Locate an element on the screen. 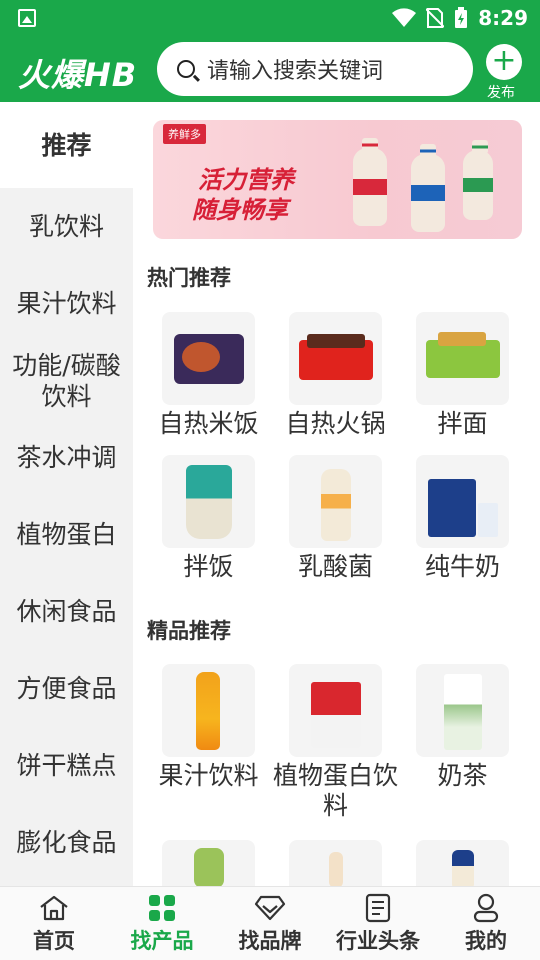 This screenshot has width=540, height=960. banner-slogan-line1: 活力营养 is located at coordinates (246, 180).